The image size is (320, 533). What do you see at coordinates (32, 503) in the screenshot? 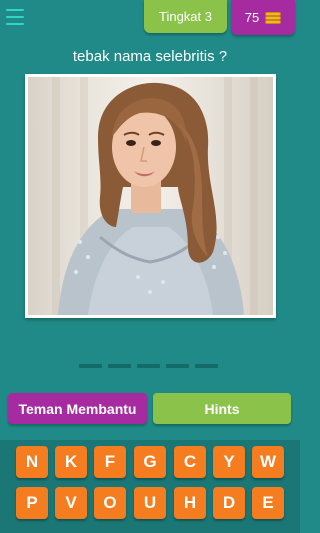
I see `letter-key: P` at bounding box center [32, 503].